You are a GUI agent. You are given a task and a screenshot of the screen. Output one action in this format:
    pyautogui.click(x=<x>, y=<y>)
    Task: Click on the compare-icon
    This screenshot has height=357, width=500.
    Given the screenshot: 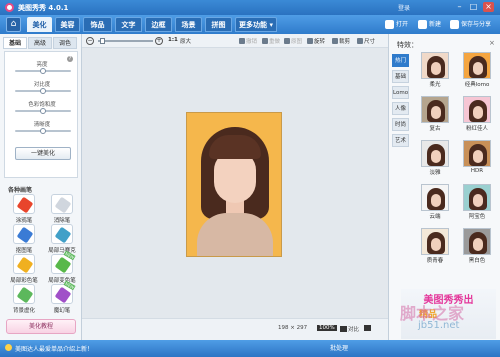 What is the action you would take?
    pyautogui.click(x=343, y=329)
    